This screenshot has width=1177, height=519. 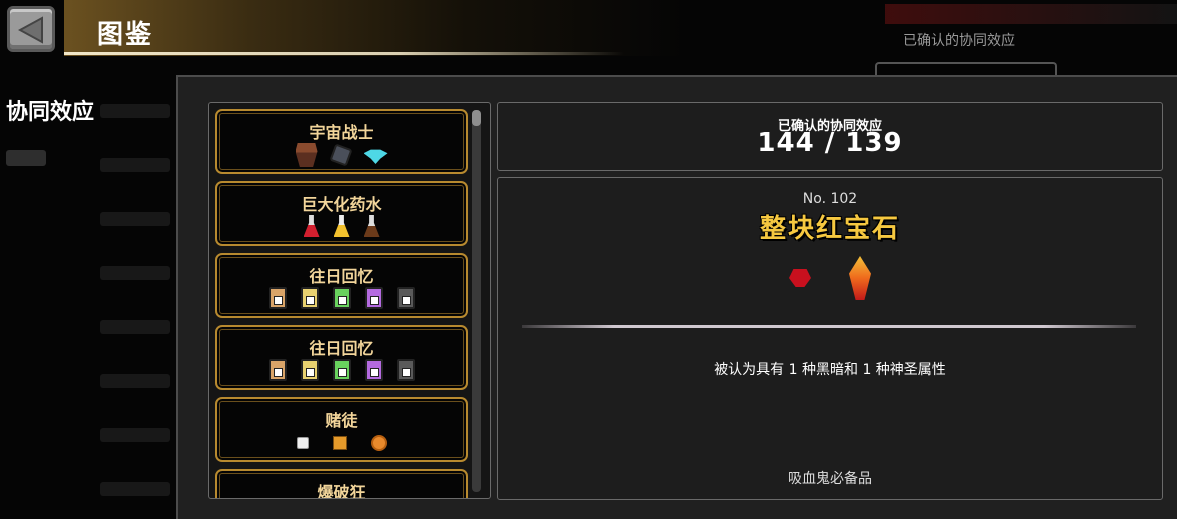 I want to click on red-potion-icon, so click(x=311, y=226).